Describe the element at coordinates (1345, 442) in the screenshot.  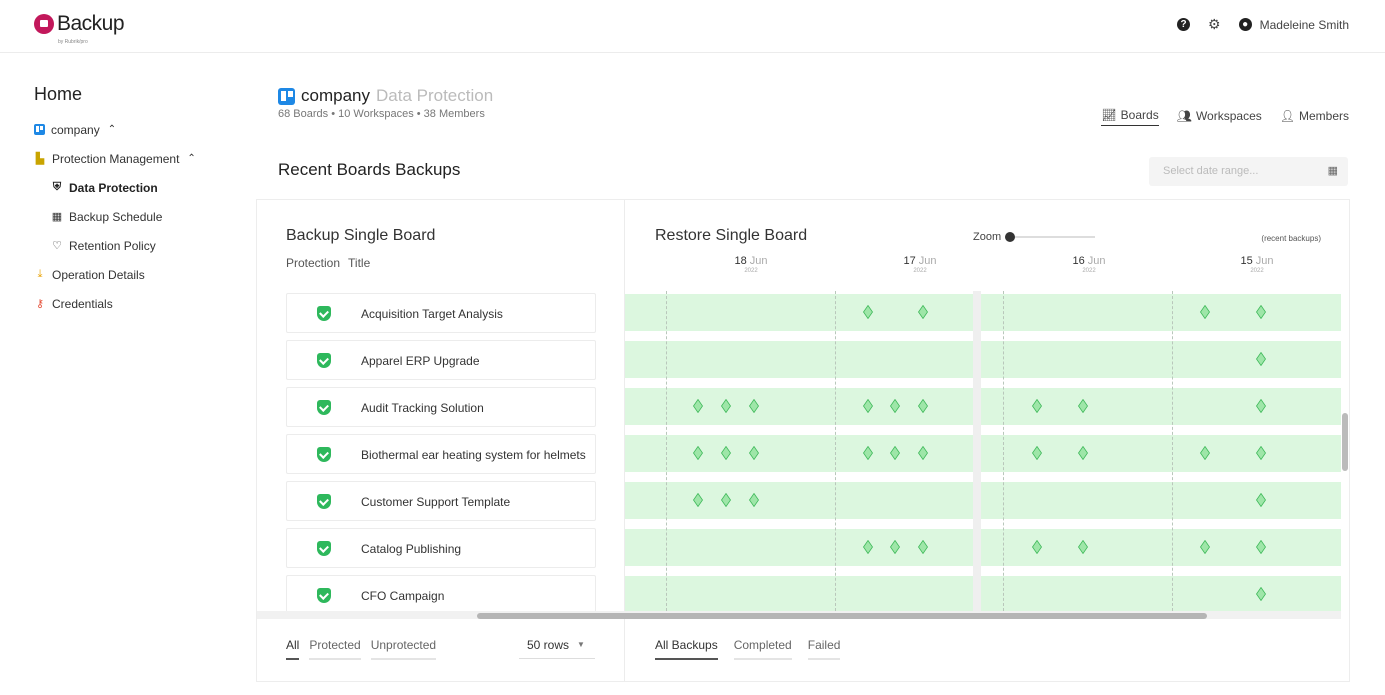
I see `vertical-scrollbar` at that location.